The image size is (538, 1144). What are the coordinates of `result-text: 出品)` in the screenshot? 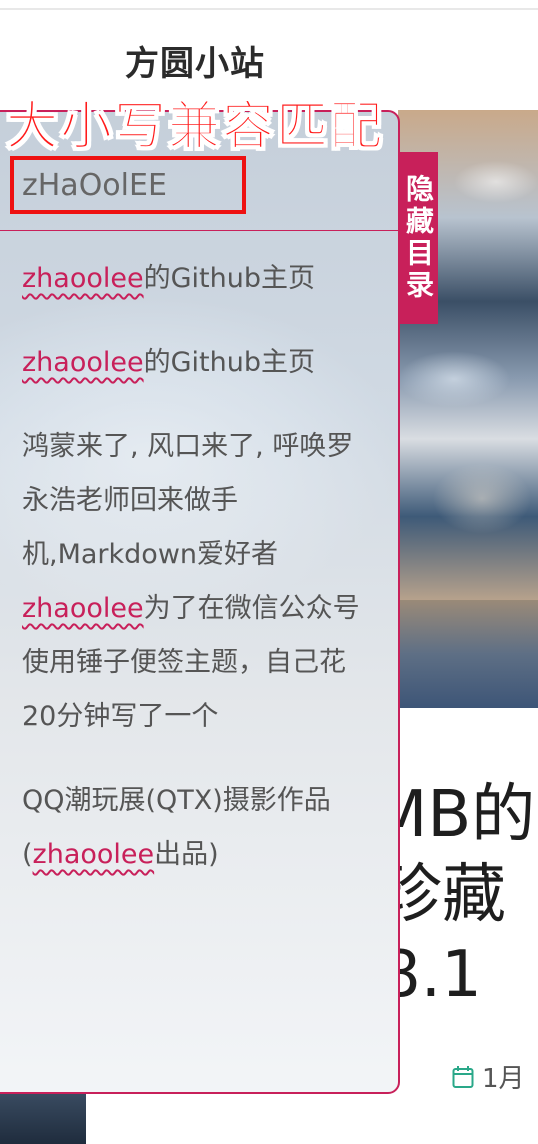 It's located at (186, 854).